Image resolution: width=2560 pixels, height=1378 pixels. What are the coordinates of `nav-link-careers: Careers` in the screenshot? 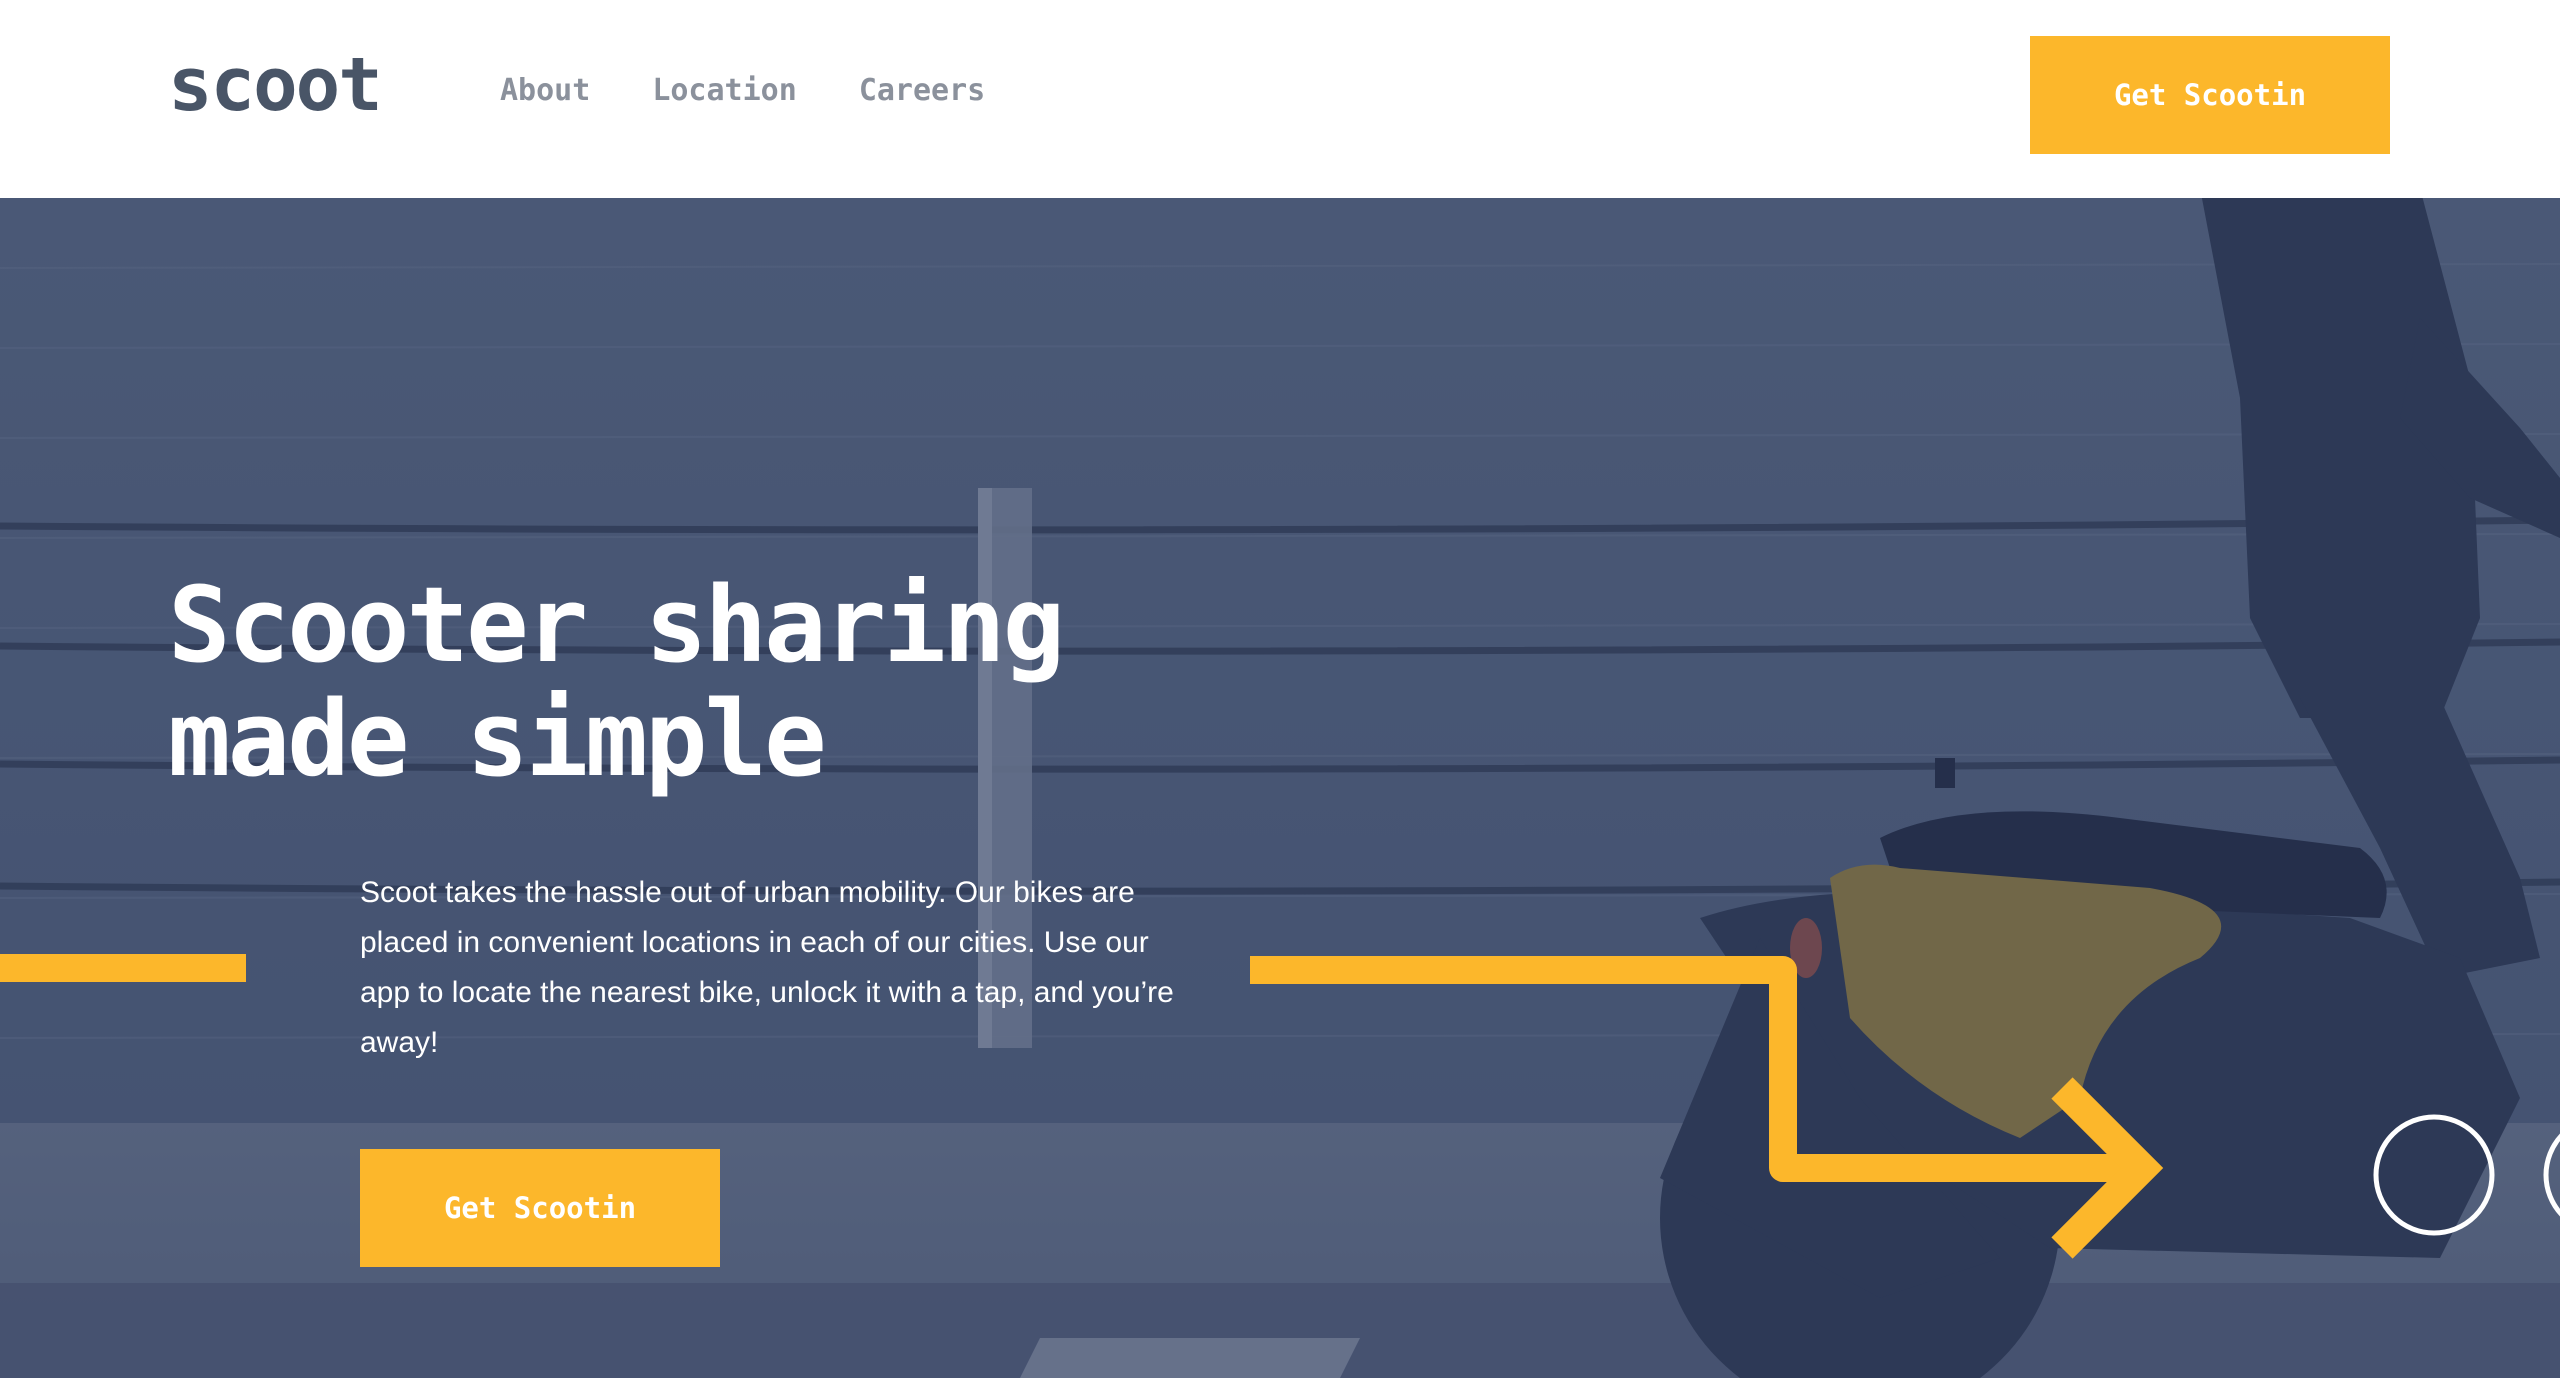 It's located at (922, 91).